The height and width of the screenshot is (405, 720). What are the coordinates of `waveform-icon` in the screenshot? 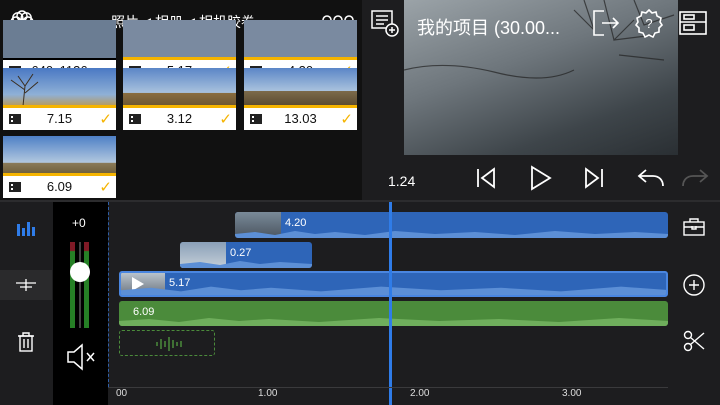 It's located at (169, 344).